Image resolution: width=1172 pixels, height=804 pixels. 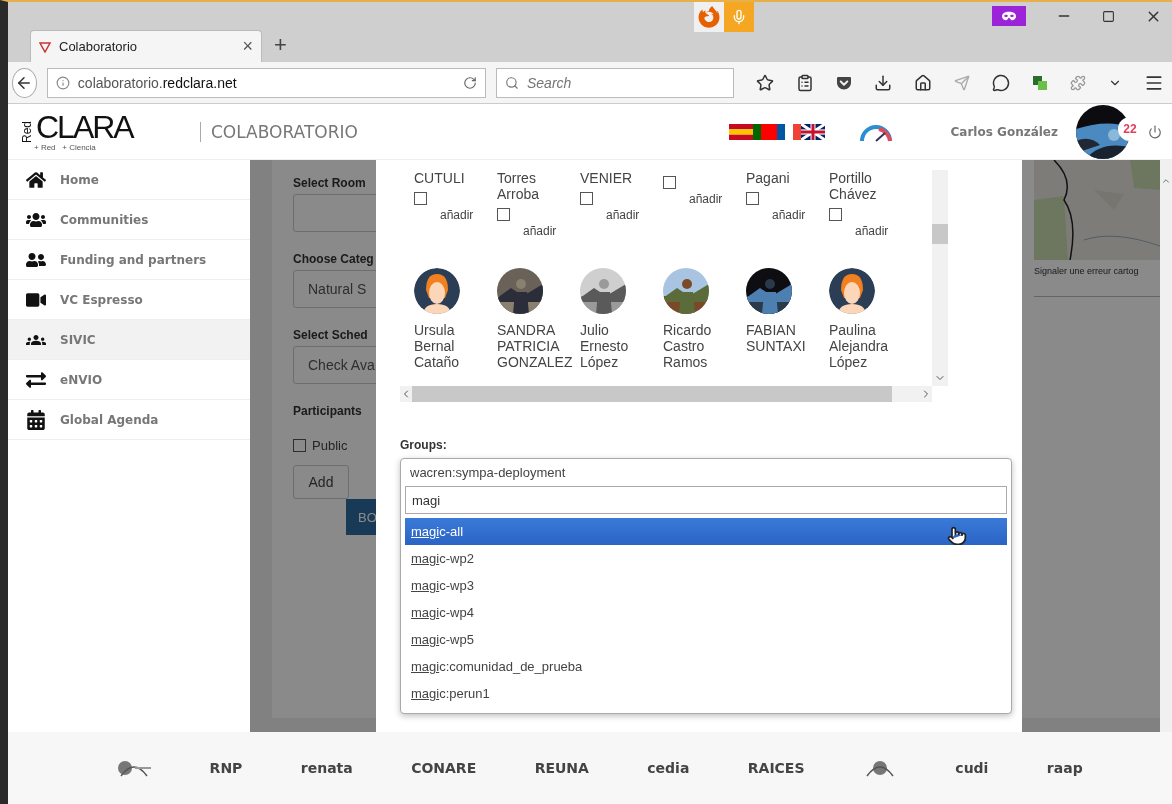 I want to click on submit-button: BO, so click(x=361, y=517).